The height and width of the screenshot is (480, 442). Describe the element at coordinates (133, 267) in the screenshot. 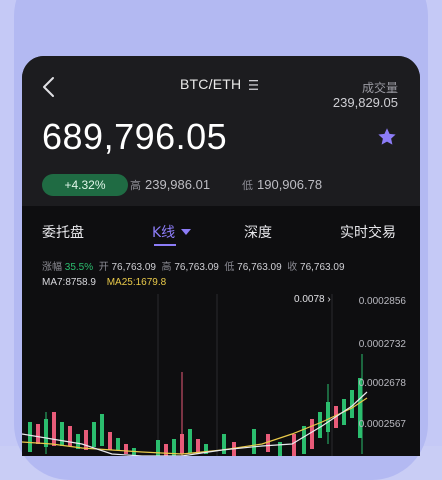

I see `stat-open-value: 76,763.09` at that location.